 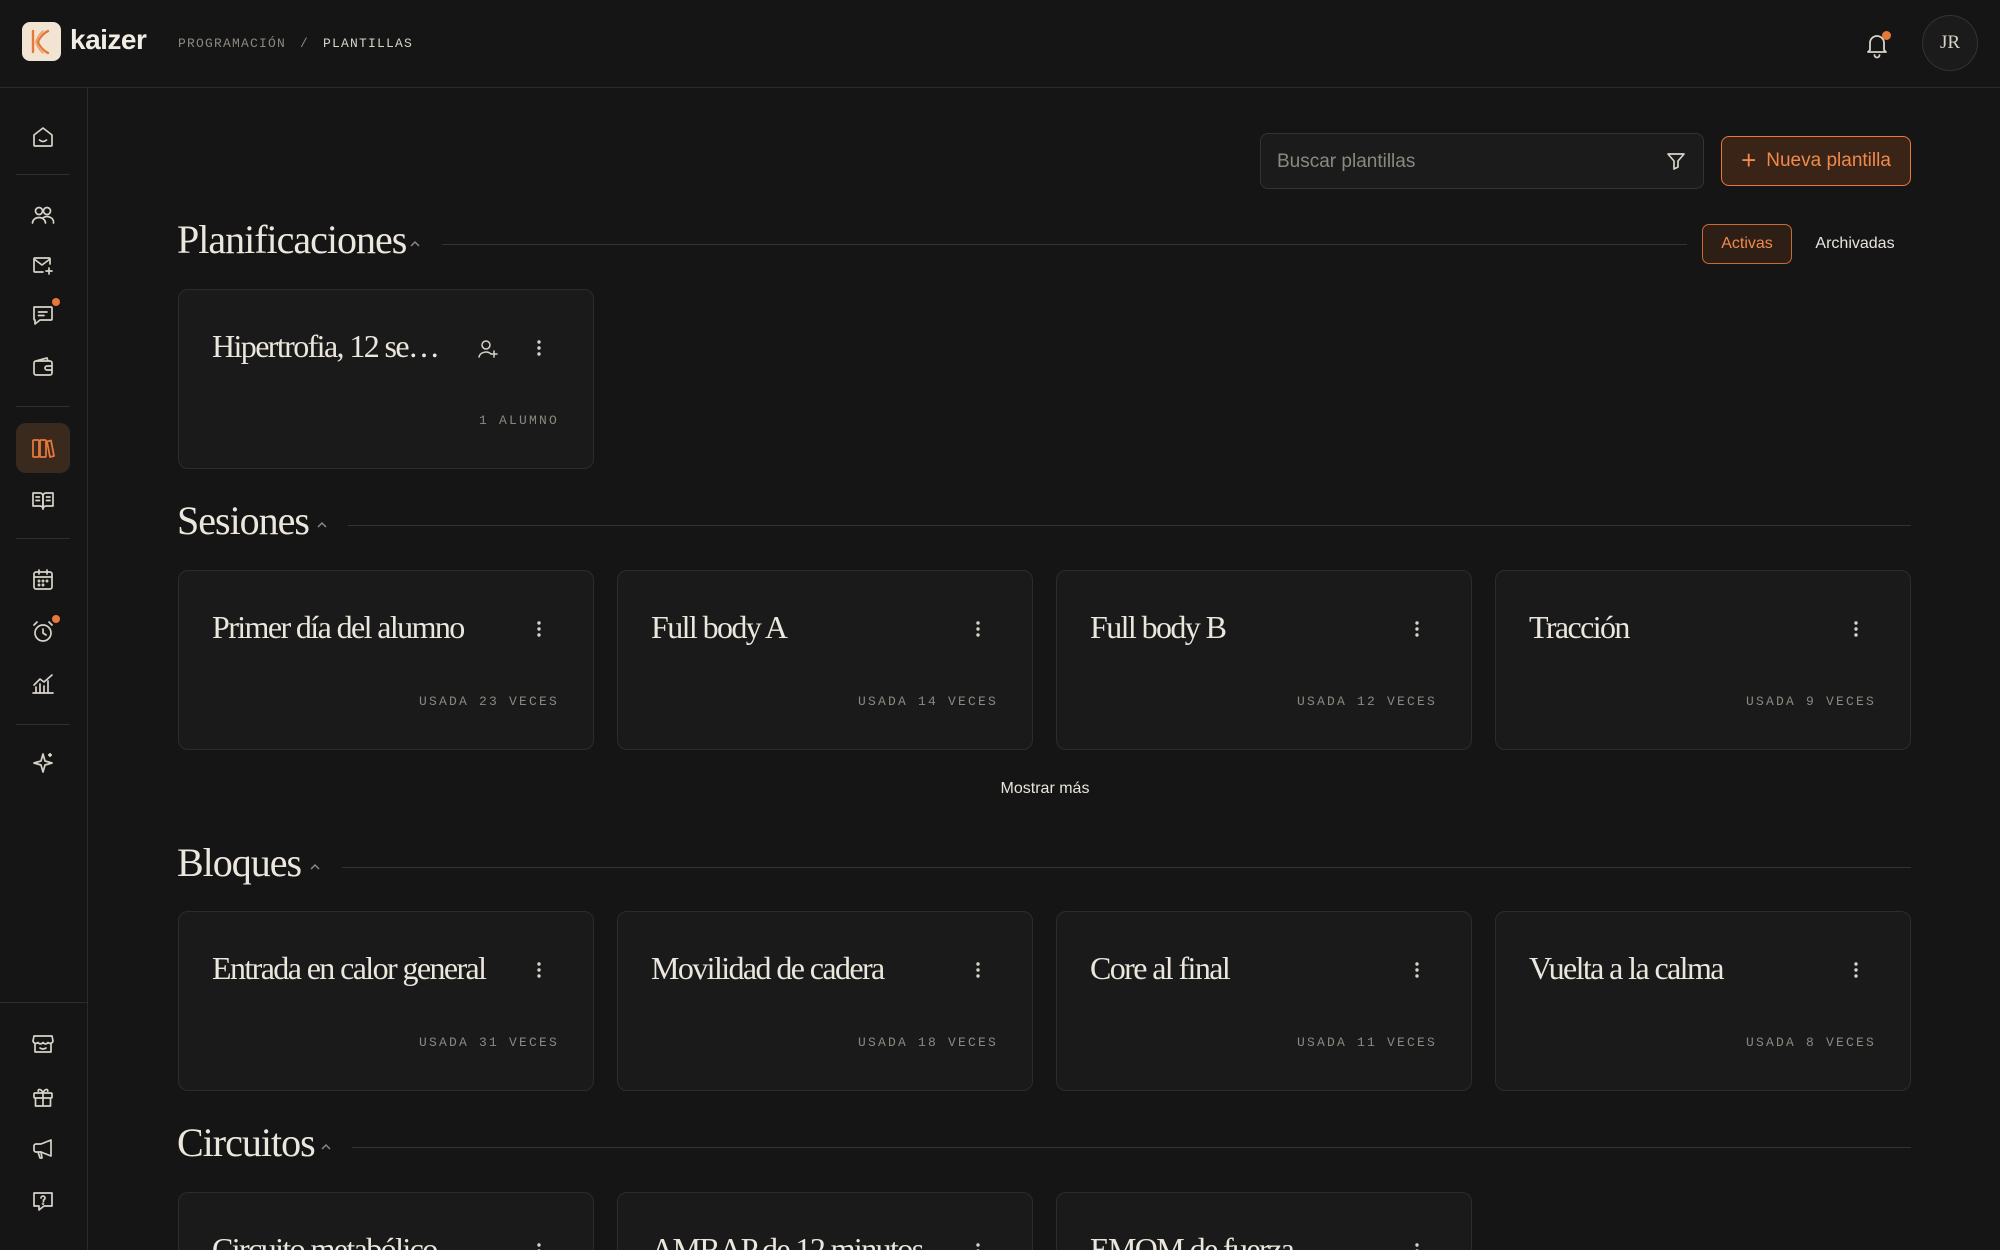 What do you see at coordinates (1192, 1240) in the screenshot?
I see `card-title: EMOM de fuerza` at bounding box center [1192, 1240].